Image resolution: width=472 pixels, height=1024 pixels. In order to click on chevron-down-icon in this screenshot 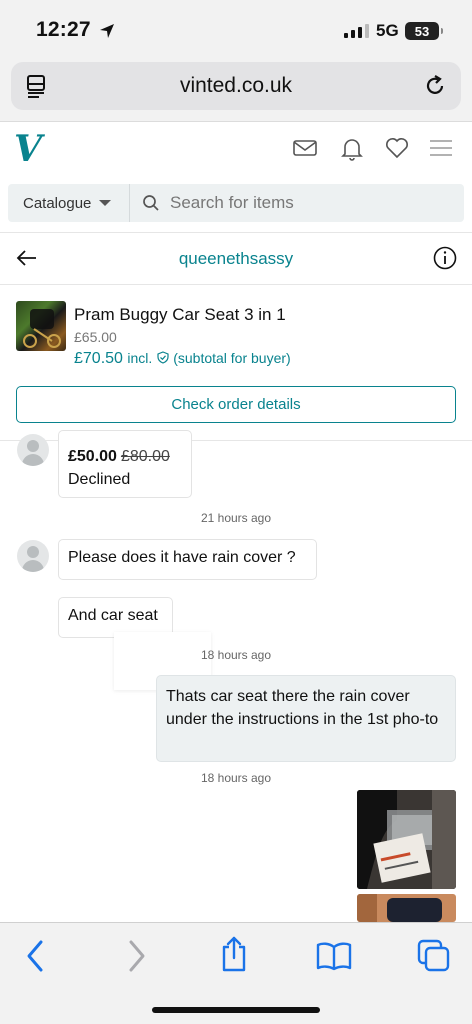, I will do `click(105, 203)`.